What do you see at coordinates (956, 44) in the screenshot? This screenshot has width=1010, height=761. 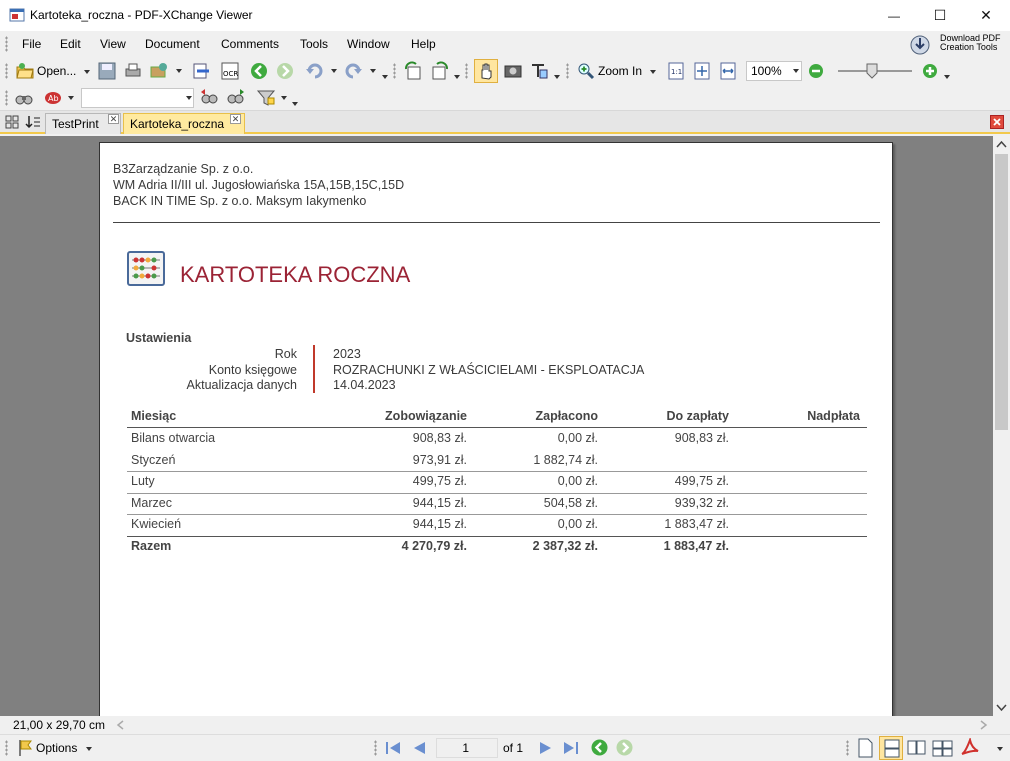 I see `download-promo-button: Download PDF Creation Tools` at bounding box center [956, 44].